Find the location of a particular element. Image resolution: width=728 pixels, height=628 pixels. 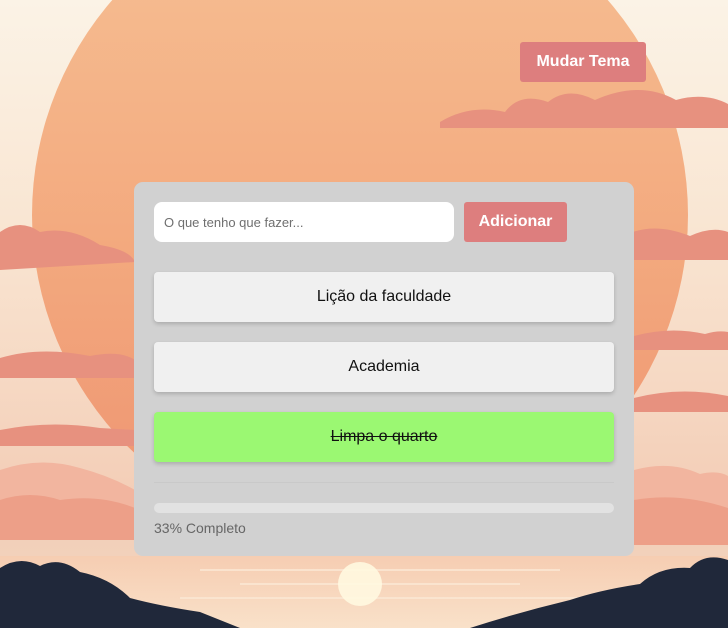

add-task-button: Adicionar is located at coordinates (515, 222).